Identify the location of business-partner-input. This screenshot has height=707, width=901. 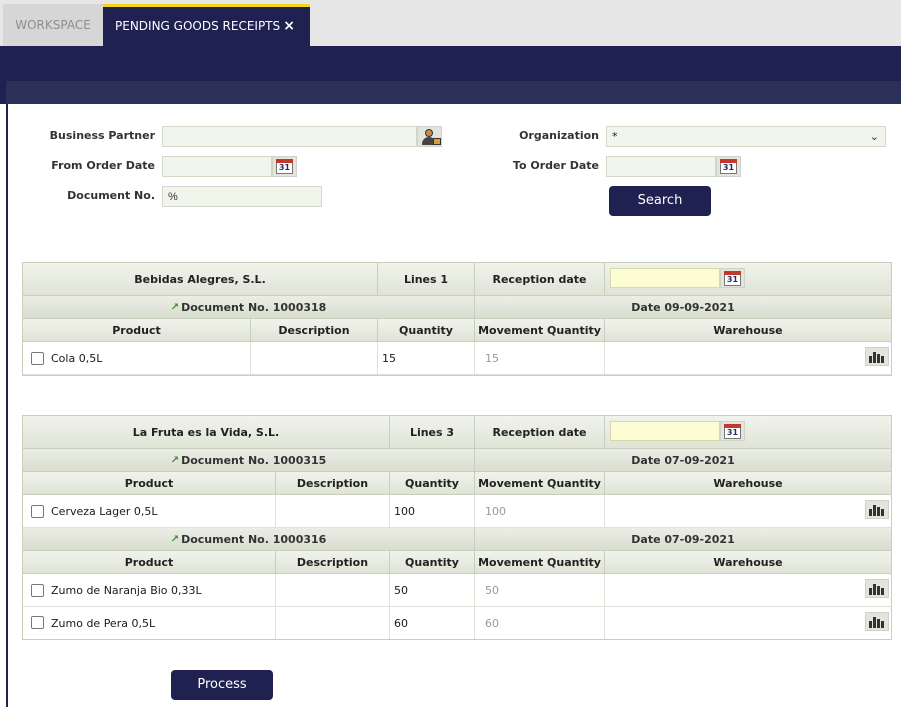
(289, 136).